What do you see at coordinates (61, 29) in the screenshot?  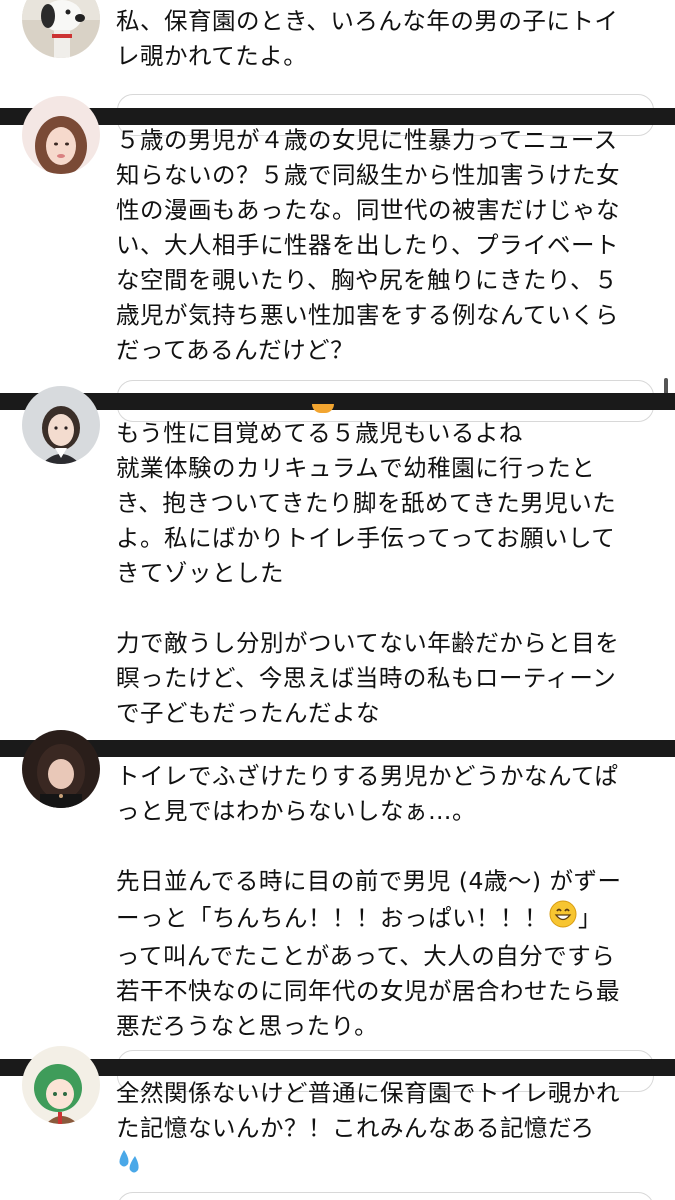 I see `snoopy-avatar-icon` at bounding box center [61, 29].